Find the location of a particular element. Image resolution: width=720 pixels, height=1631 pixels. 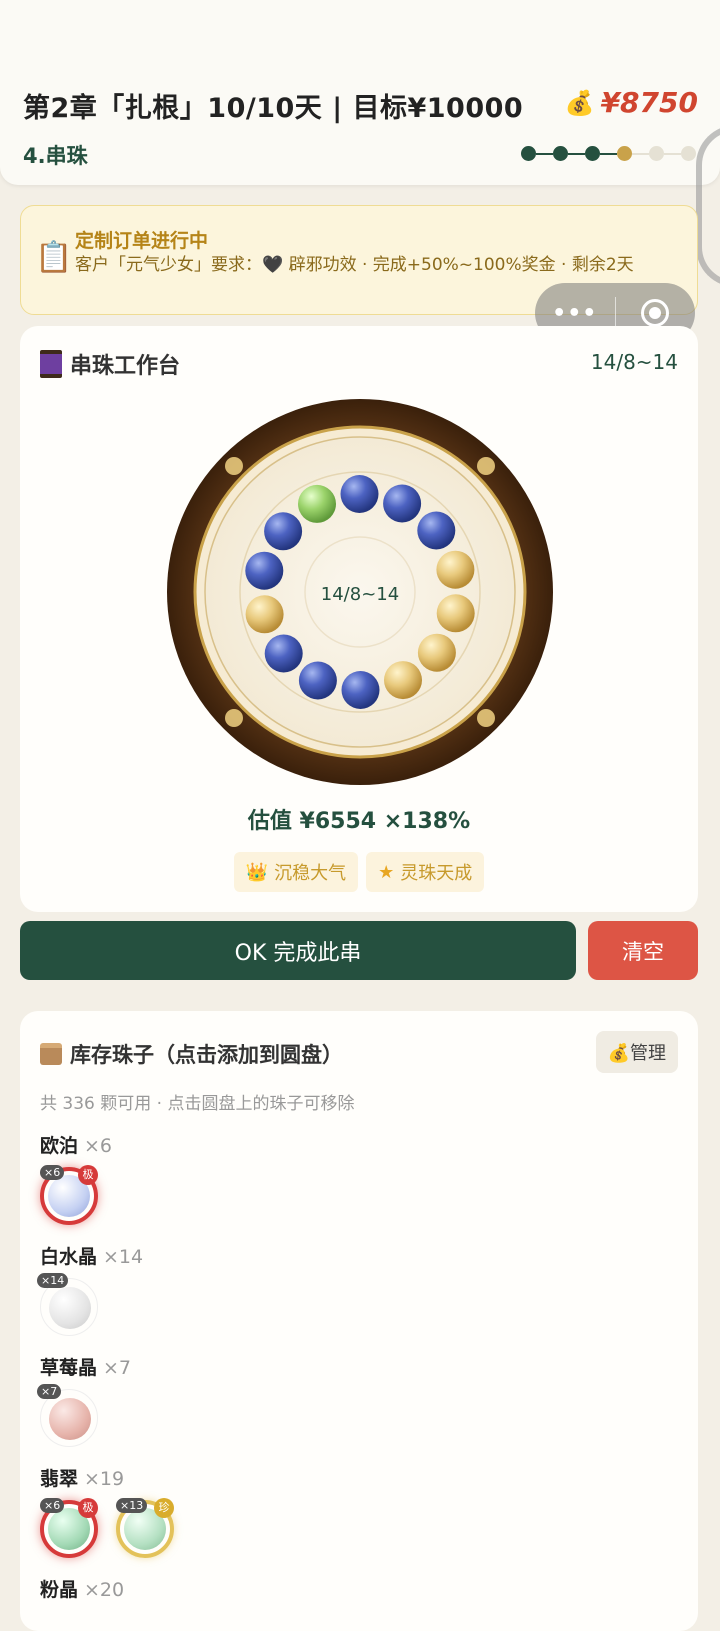

inventory-subtitle: 共 336 颗可用 · 点击圆盘上的珠子可移除 is located at coordinates (197, 1104).